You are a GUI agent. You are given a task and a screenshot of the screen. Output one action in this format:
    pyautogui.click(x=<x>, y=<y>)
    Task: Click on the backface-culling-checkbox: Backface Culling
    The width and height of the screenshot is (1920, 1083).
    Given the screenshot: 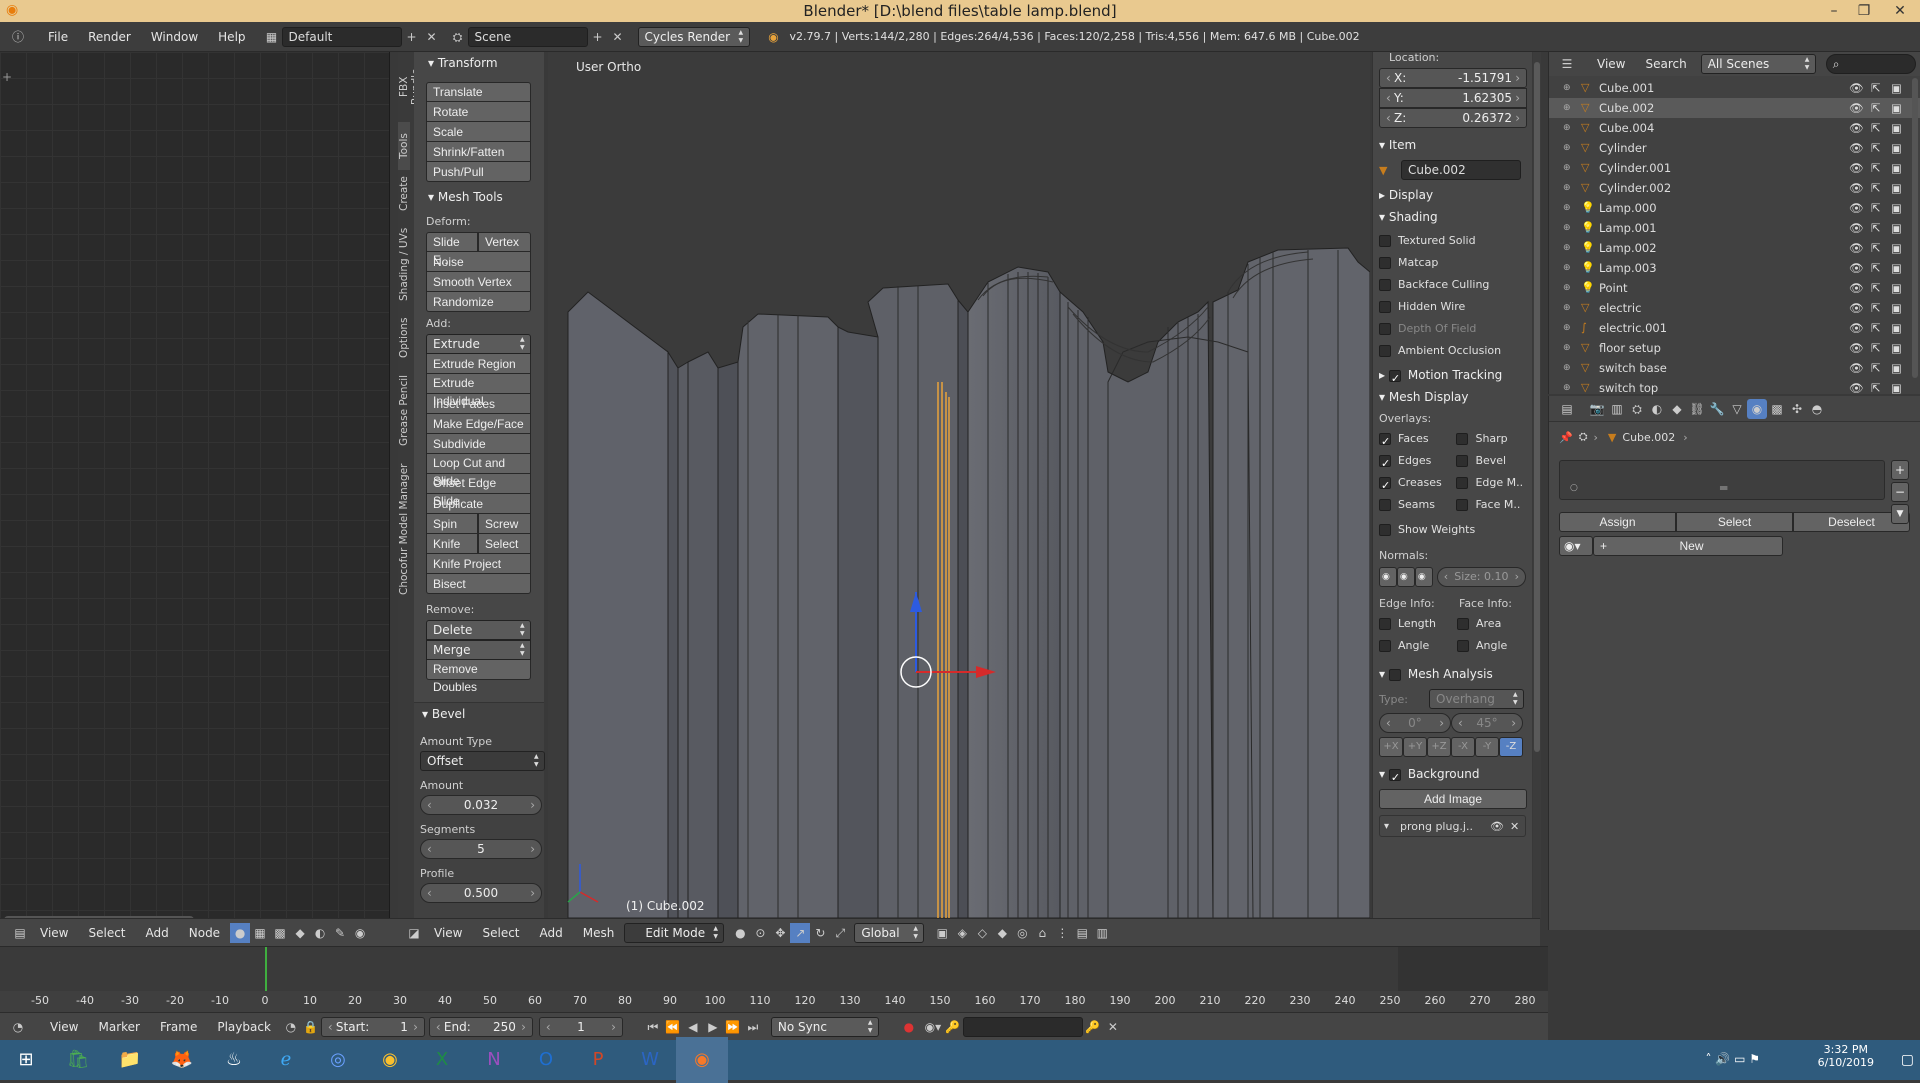 What is the action you would take?
    pyautogui.click(x=1452, y=285)
    